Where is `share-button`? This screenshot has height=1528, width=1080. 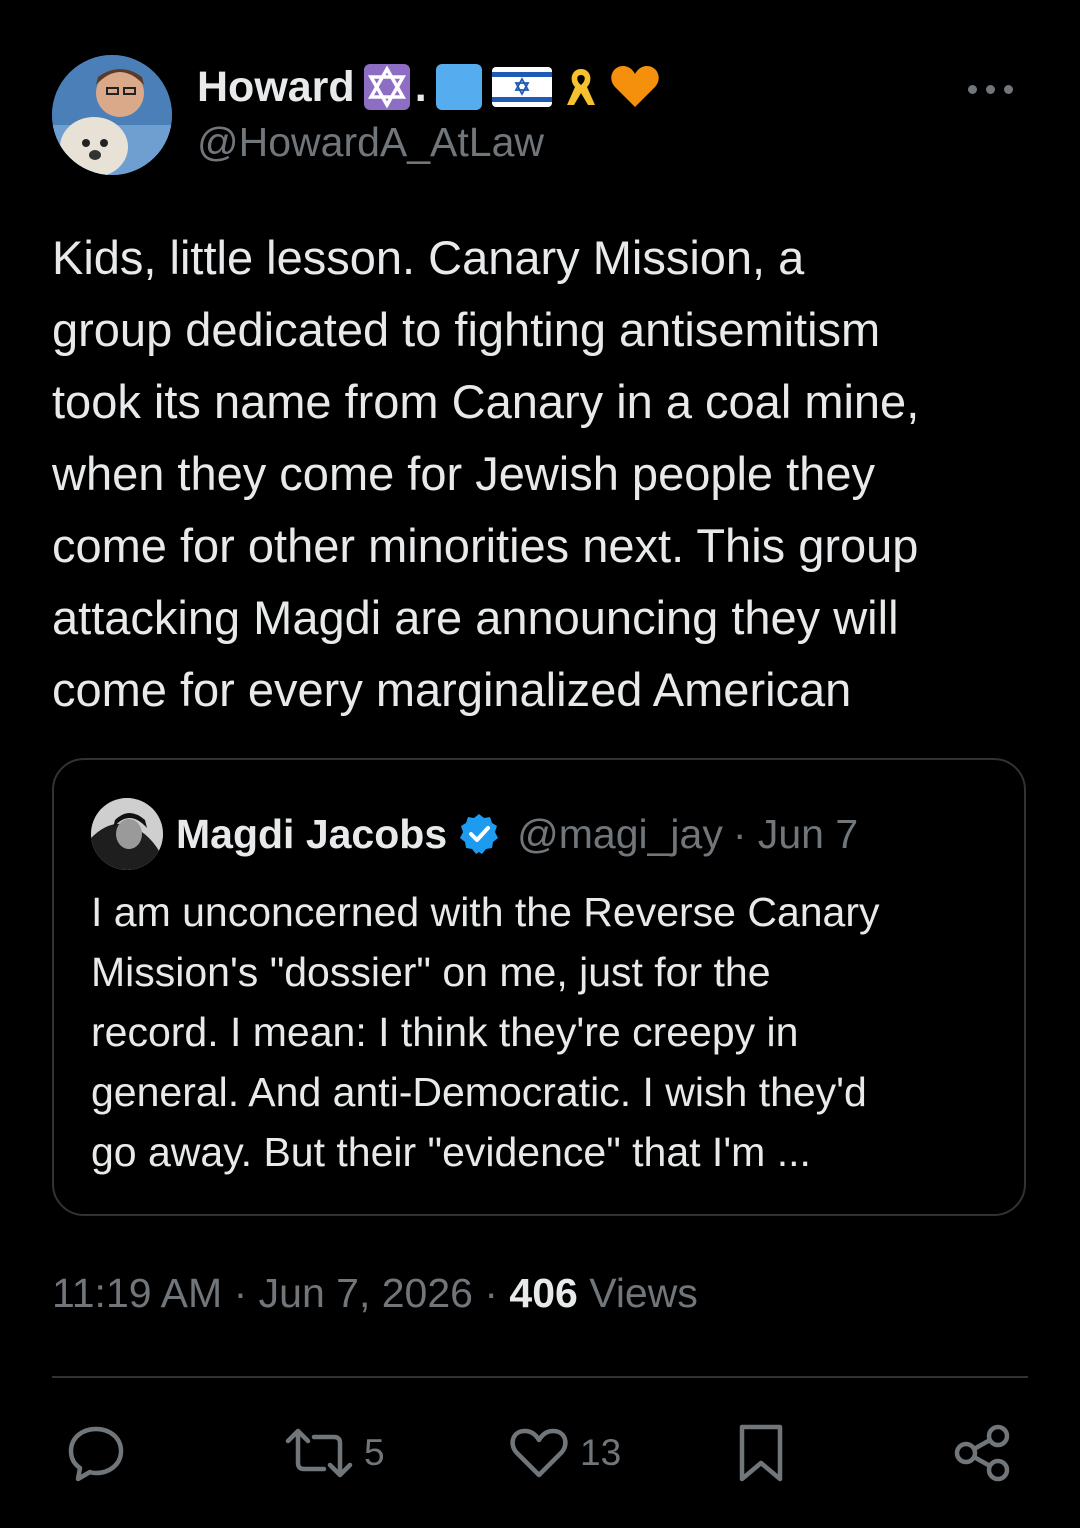 share-button is located at coordinates (983, 1453).